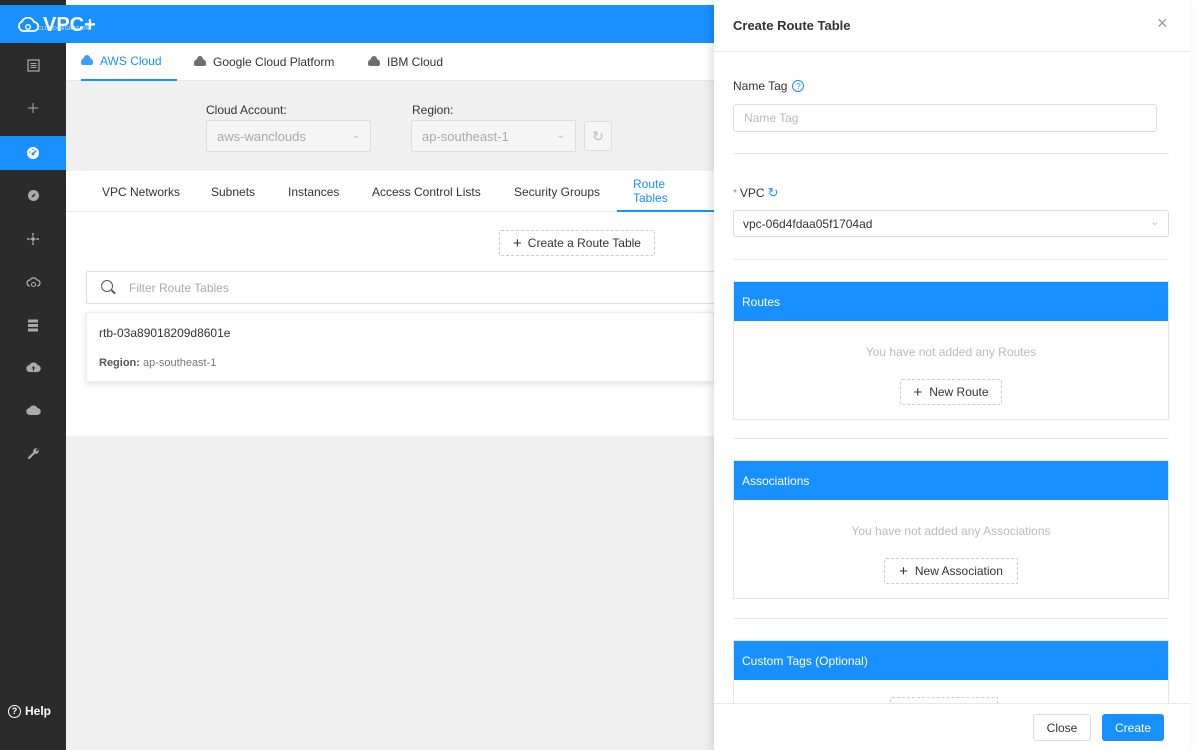 The height and width of the screenshot is (750, 1200). I want to click on refresh-button: ↻, so click(598, 136).